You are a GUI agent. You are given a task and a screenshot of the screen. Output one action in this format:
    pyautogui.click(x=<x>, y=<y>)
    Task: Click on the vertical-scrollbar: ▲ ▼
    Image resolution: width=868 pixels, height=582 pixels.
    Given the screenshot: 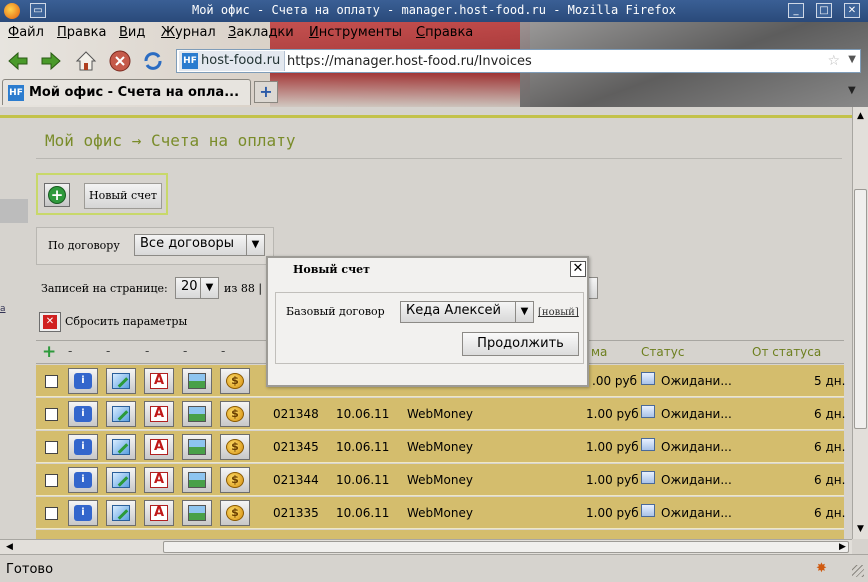 What is the action you would take?
    pyautogui.click(x=860, y=323)
    